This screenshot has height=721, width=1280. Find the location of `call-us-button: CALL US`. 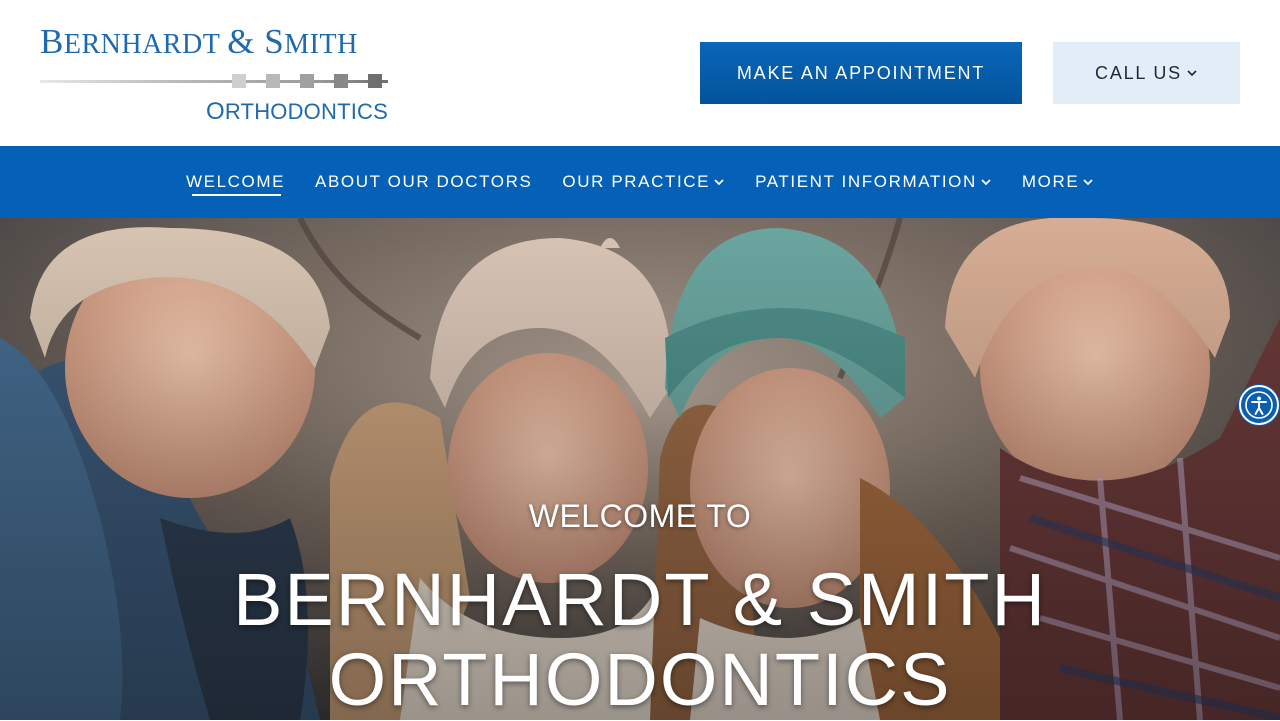

call-us-button: CALL US is located at coordinates (1146, 73).